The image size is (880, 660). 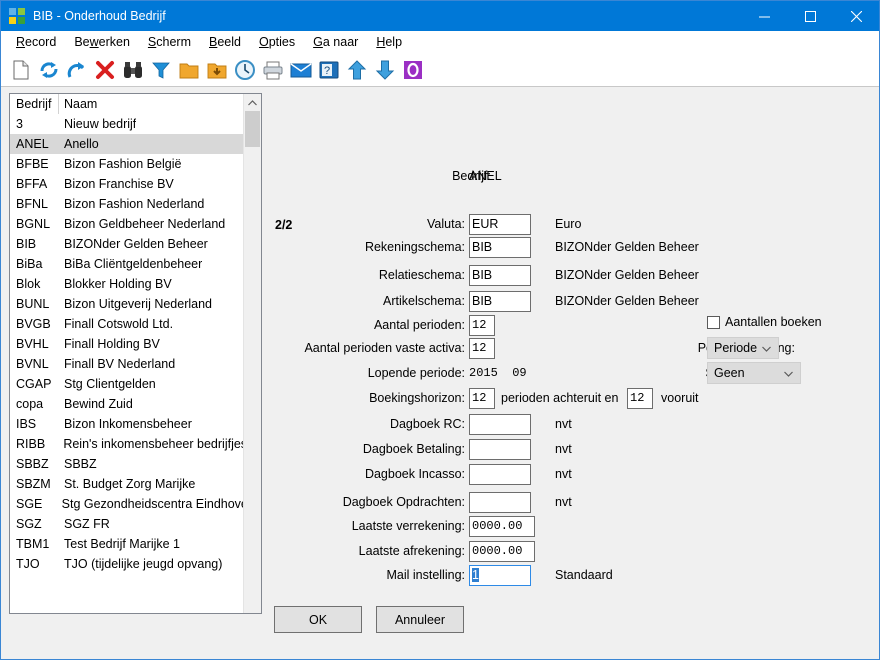 What do you see at coordinates (485, 176) in the screenshot?
I see `bedrijf-value: ANEL` at bounding box center [485, 176].